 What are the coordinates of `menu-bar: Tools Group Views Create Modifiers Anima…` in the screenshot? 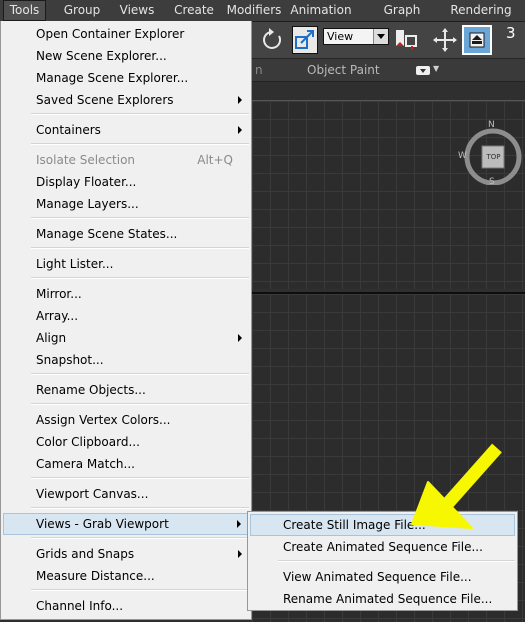 It's located at (262, 19).